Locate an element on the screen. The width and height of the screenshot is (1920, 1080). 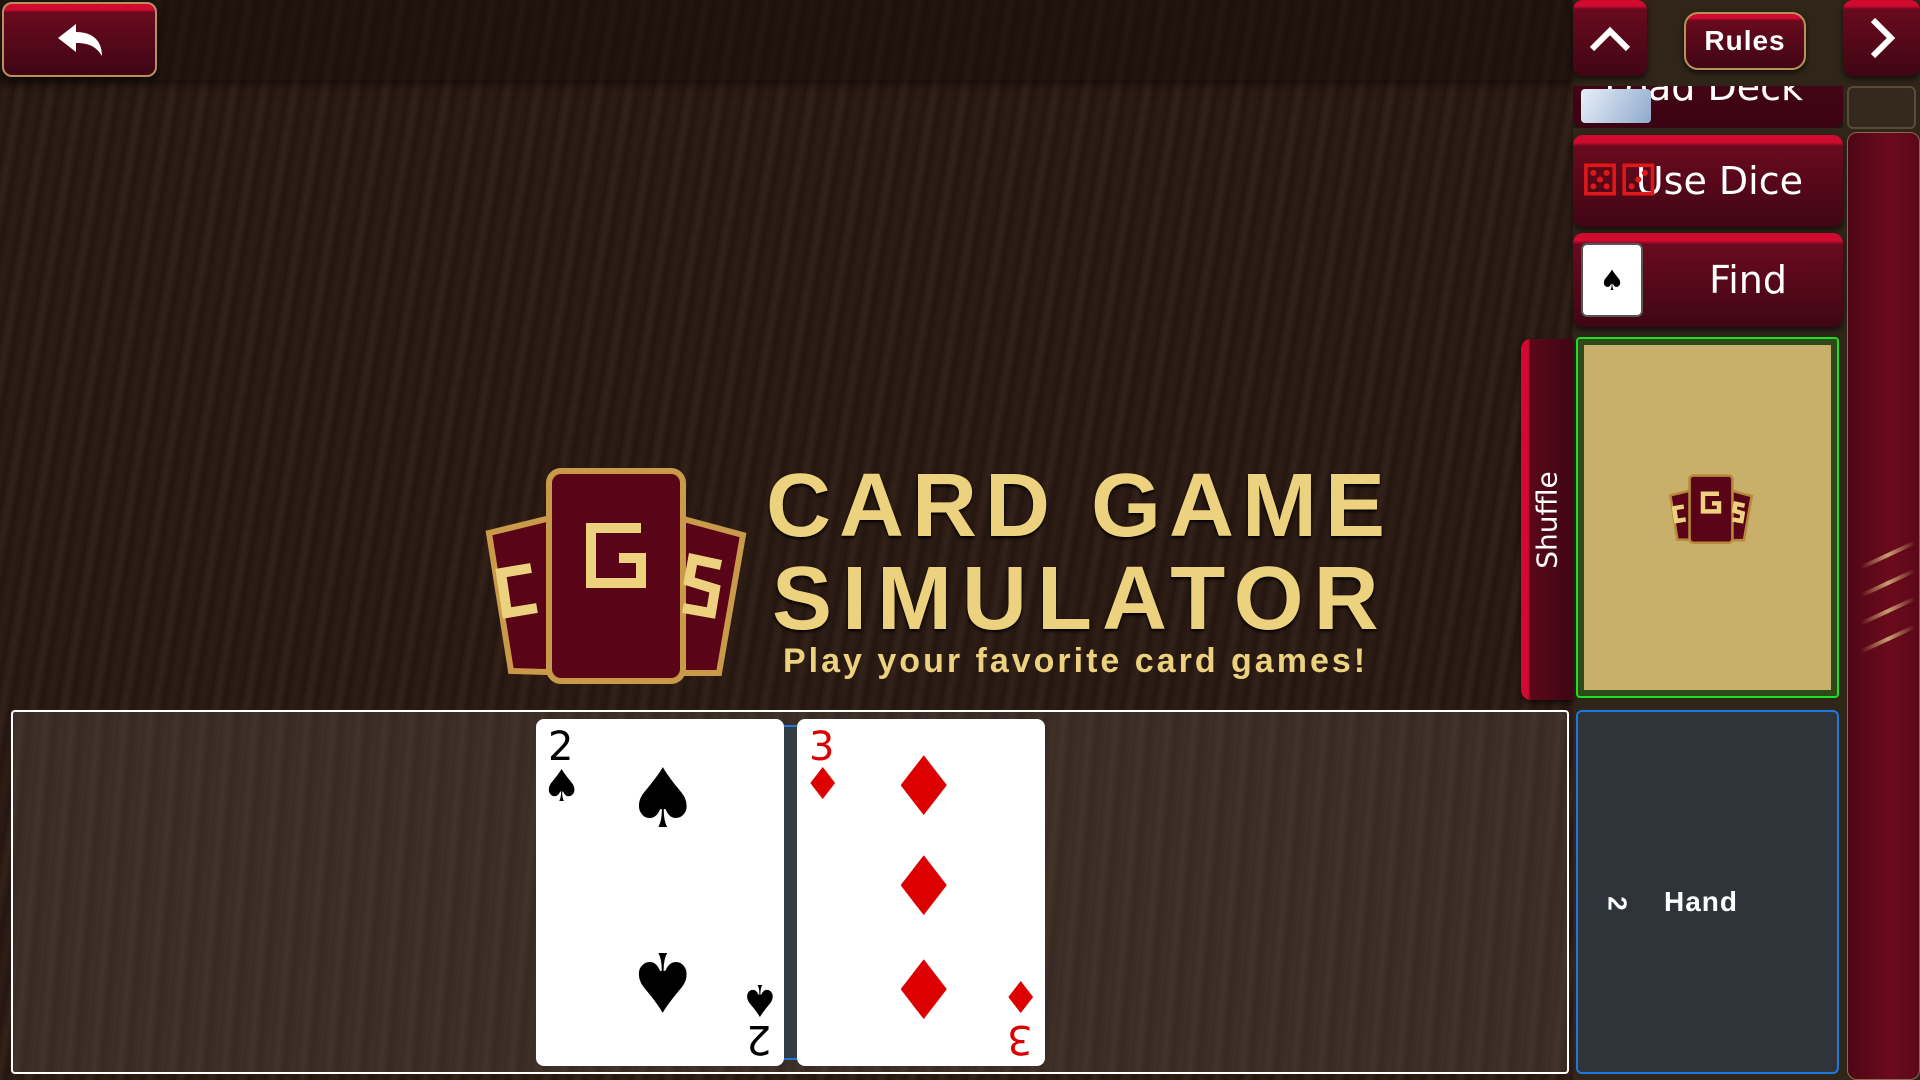
card-deck-icon is located at coordinates (1616, 106).